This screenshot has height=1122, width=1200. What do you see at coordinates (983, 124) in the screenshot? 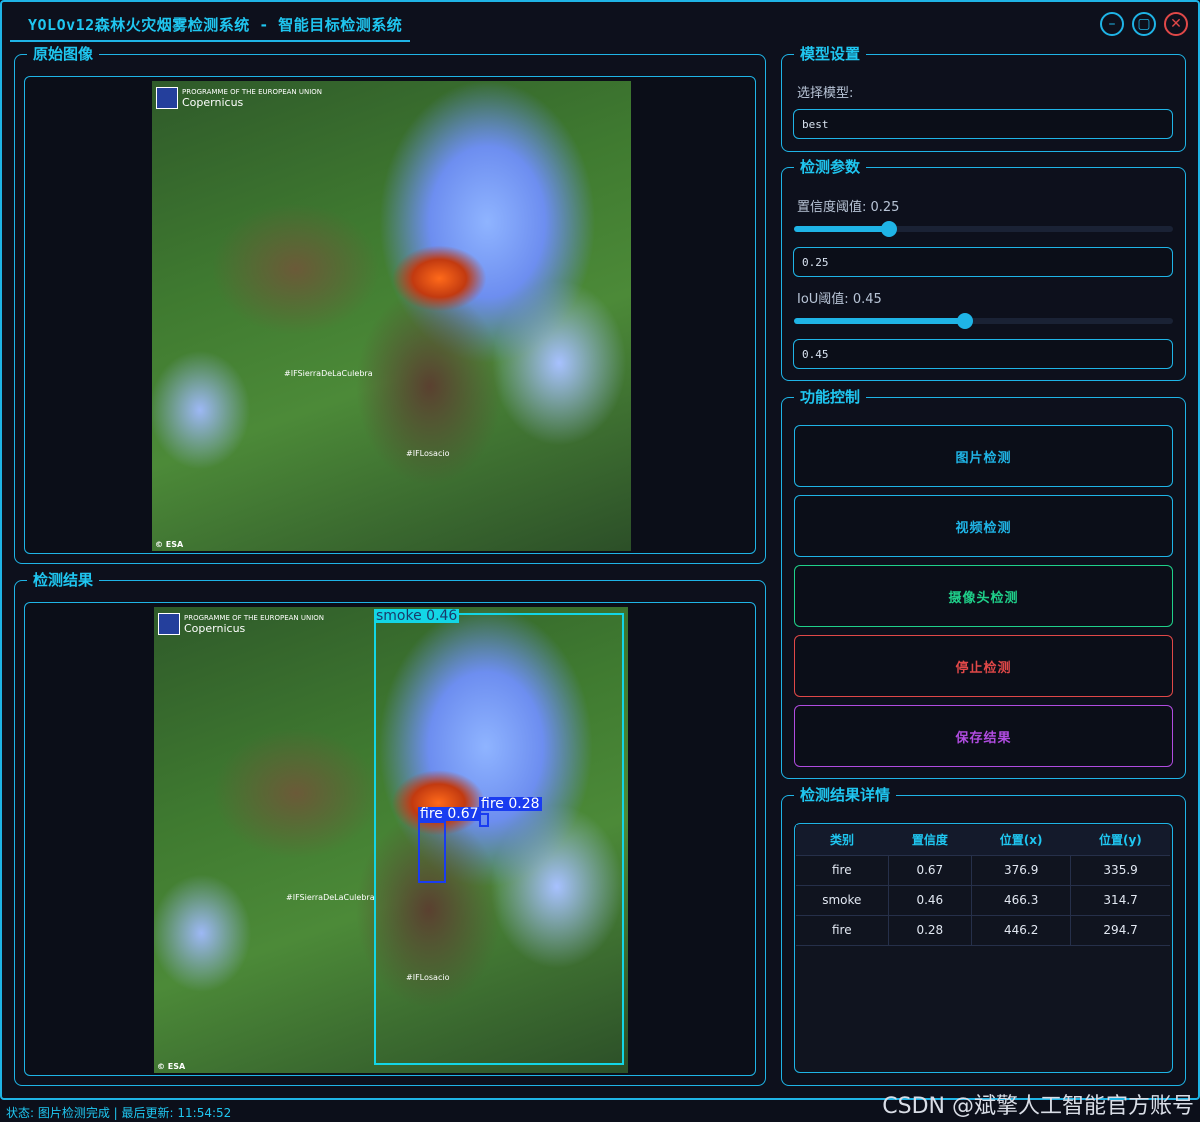
I see `model-select: best` at bounding box center [983, 124].